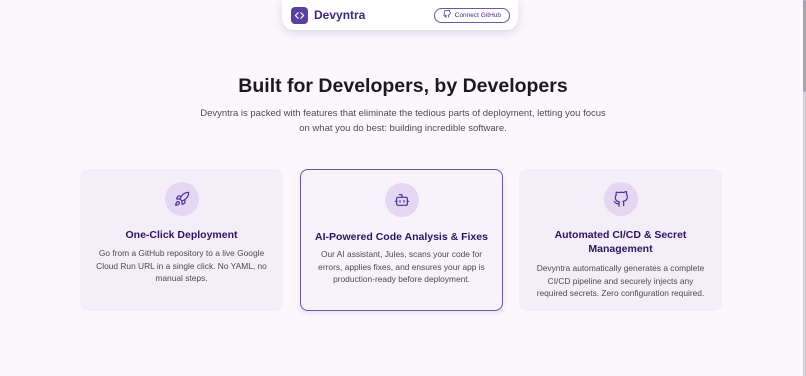 The image size is (806, 376). What do you see at coordinates (340, 15) in the screenshot?
I see `brand-name: Devyntra` at bounding box center [340, 15].